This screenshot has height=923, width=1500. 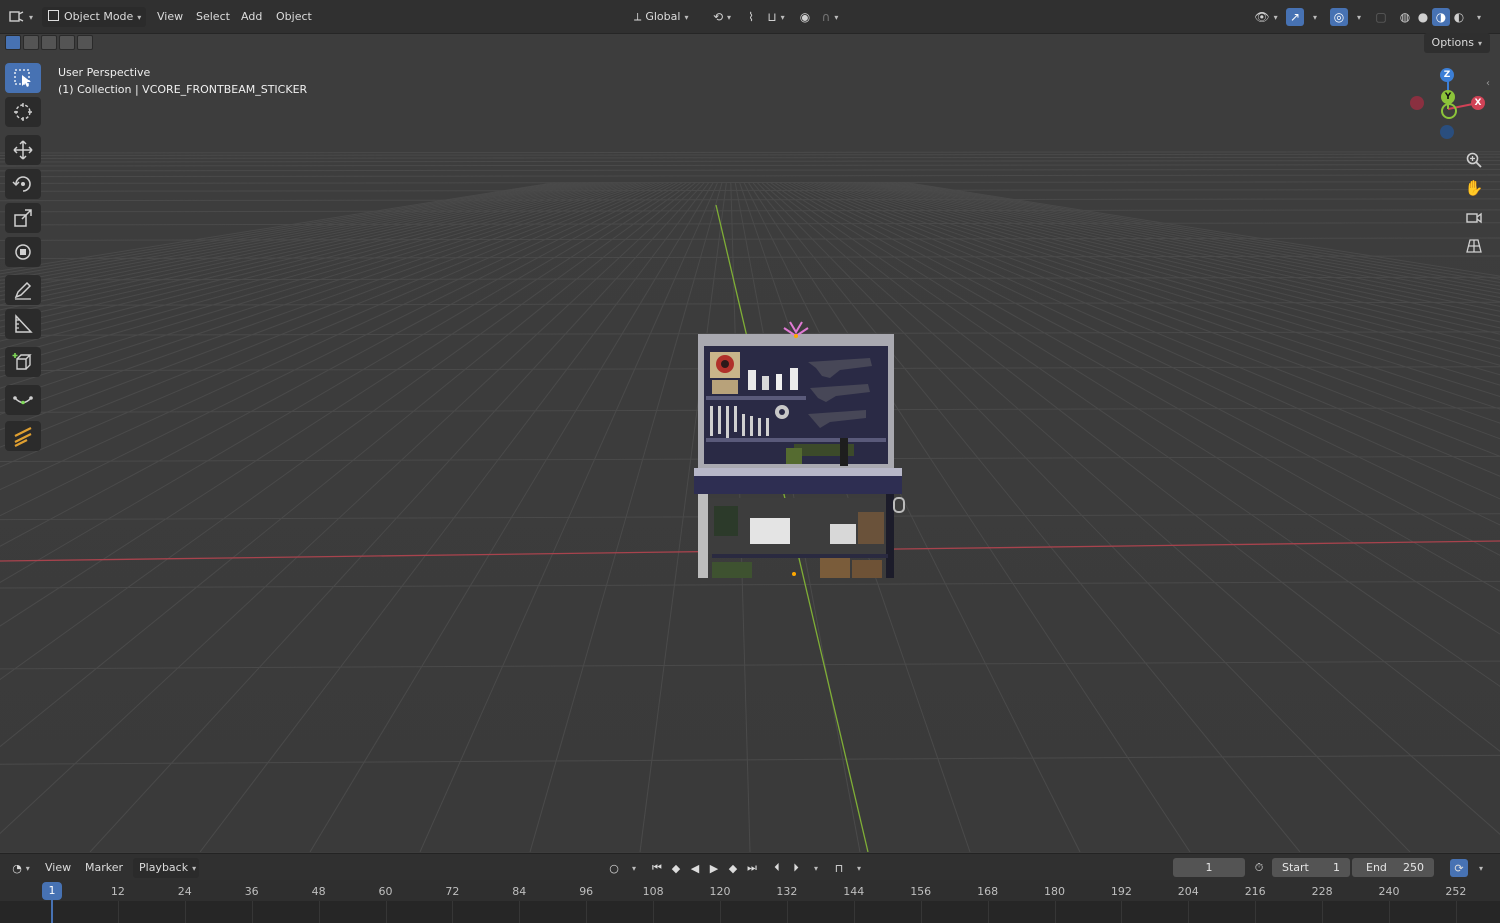 I want to click on current-frame-field: 1, so click(x=1209, y=867).